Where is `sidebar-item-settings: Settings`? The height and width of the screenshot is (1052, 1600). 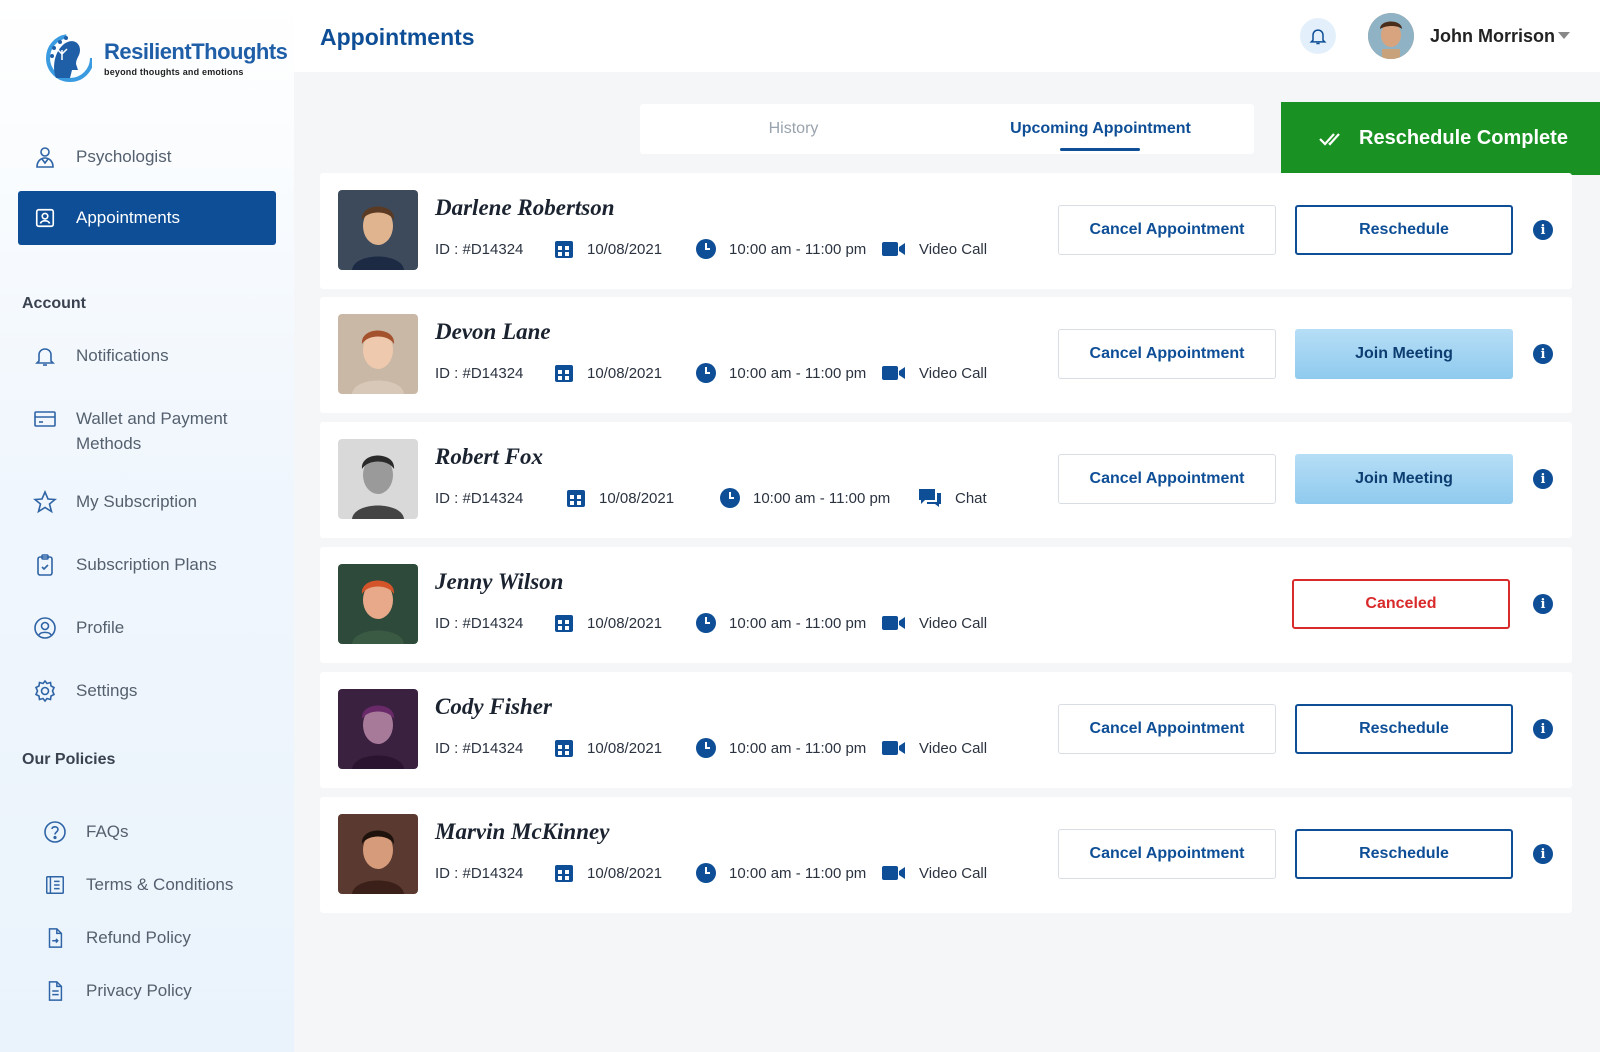
sidebar-item-settings: Settings is located at coordinates (147, 691).